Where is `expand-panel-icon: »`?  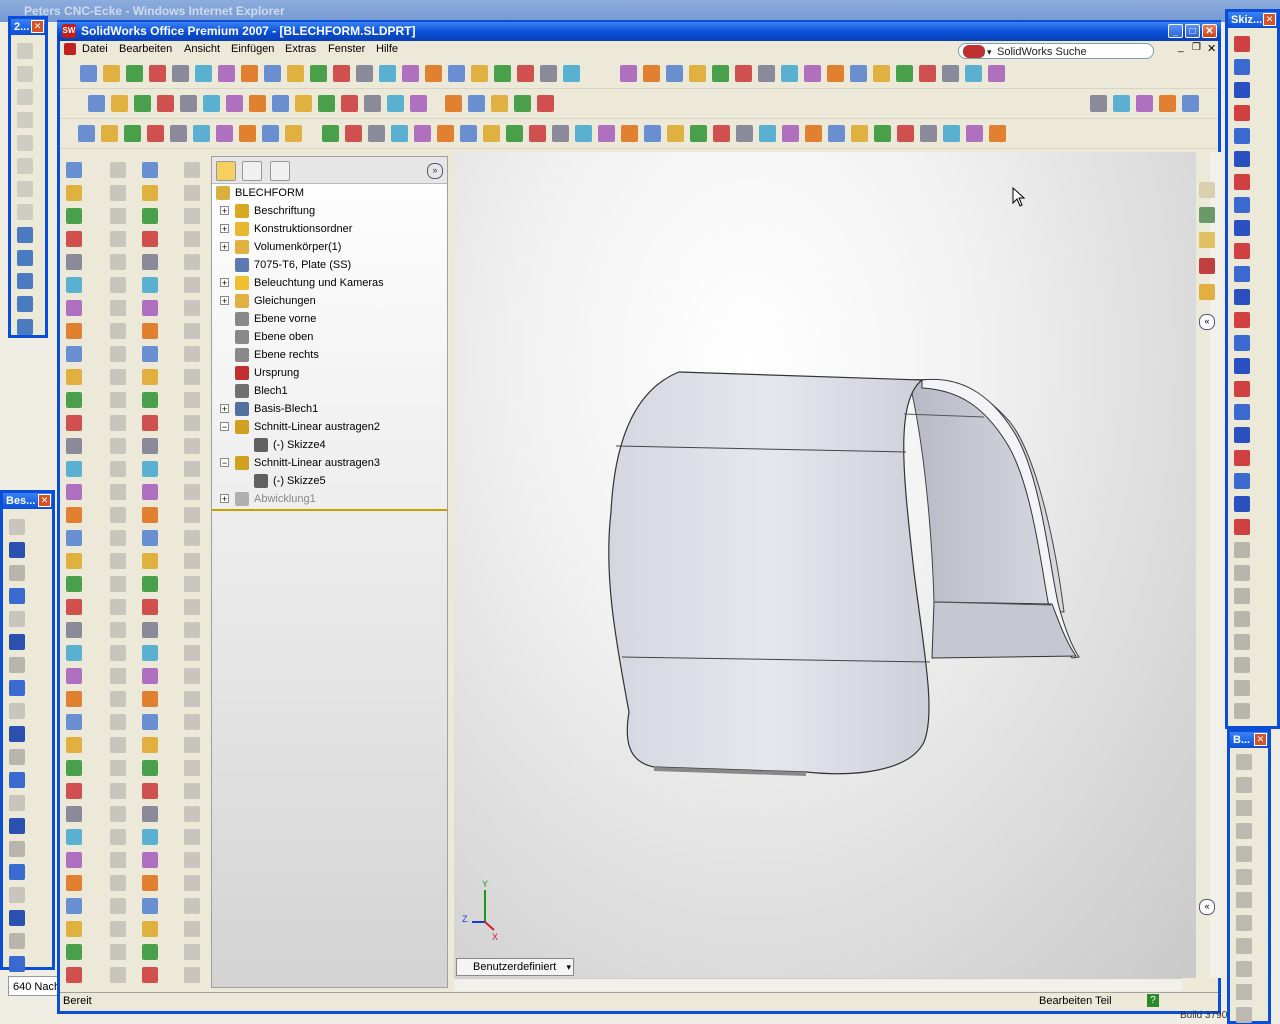
expand-panel-icon: » is located at coordinates (435, 171).